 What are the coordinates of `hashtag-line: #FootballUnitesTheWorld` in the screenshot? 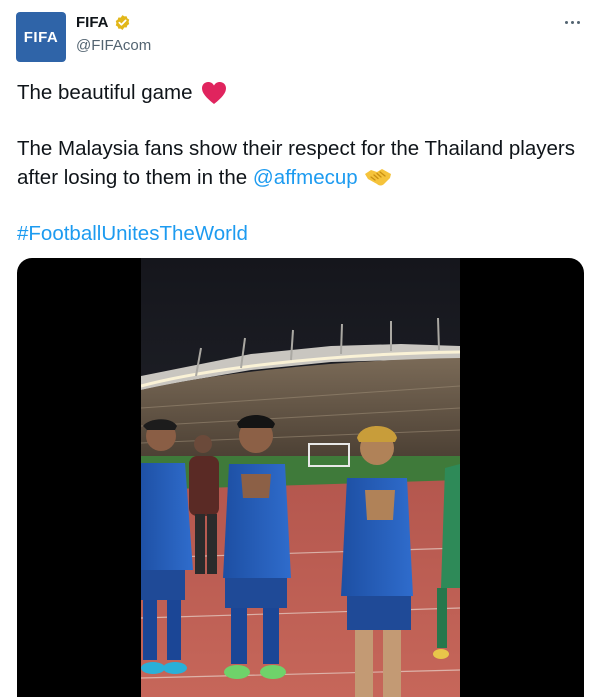 It's located at (132, 233).